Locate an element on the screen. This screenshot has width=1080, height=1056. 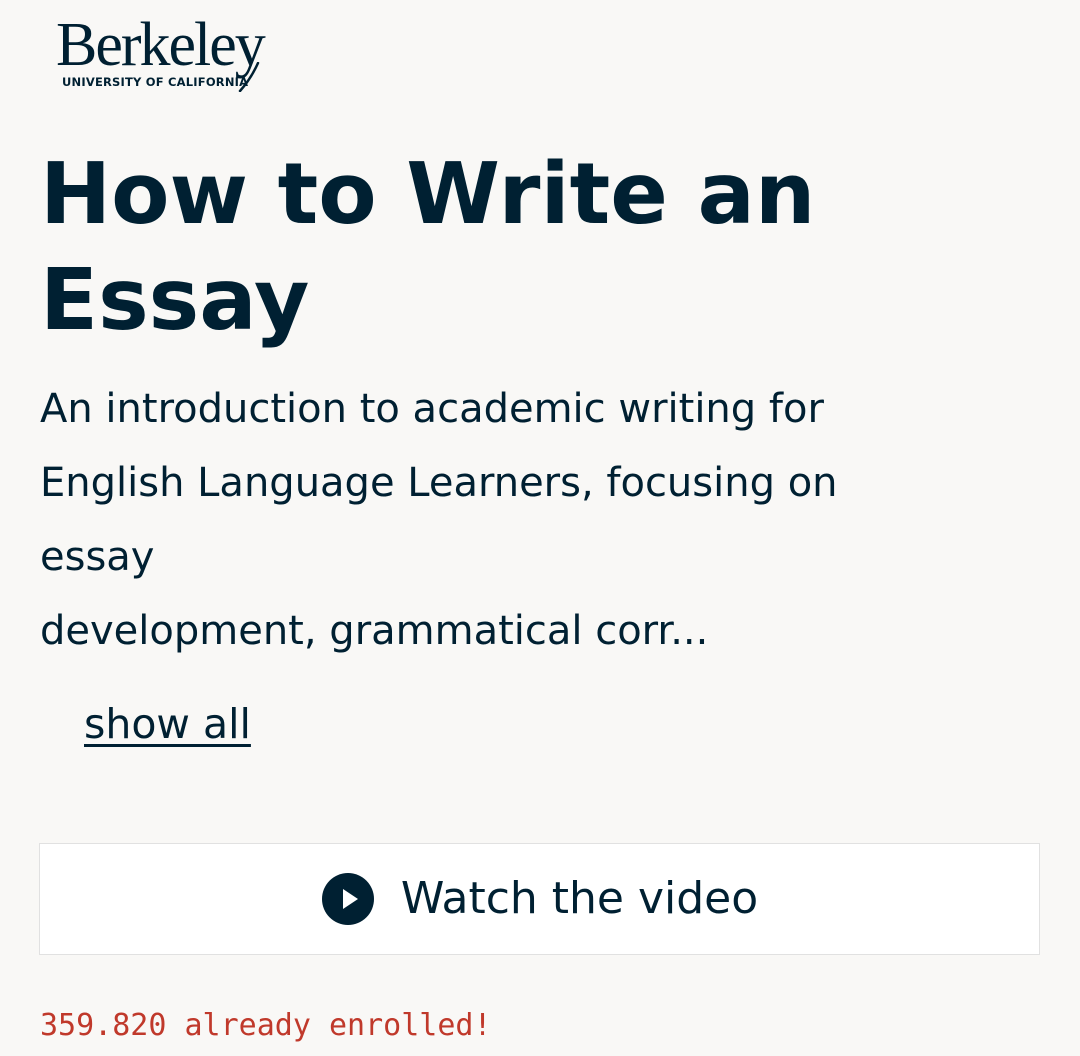
logo-flourish-icon is located at coordinates (249, 77).